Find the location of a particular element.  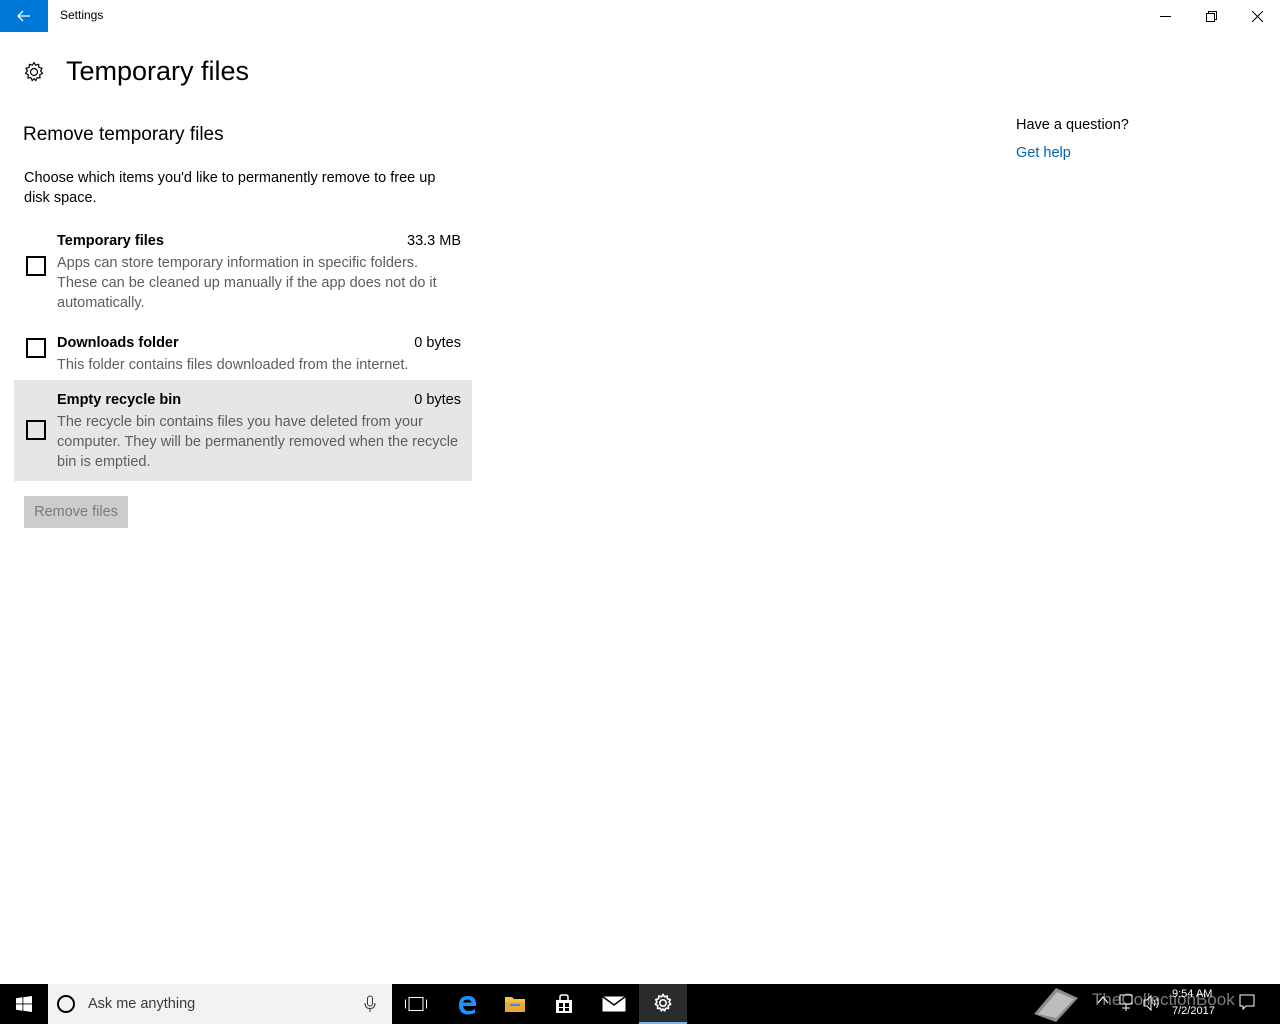

search-placeholder: Ask me anything is located at coordinates (142, 1004).